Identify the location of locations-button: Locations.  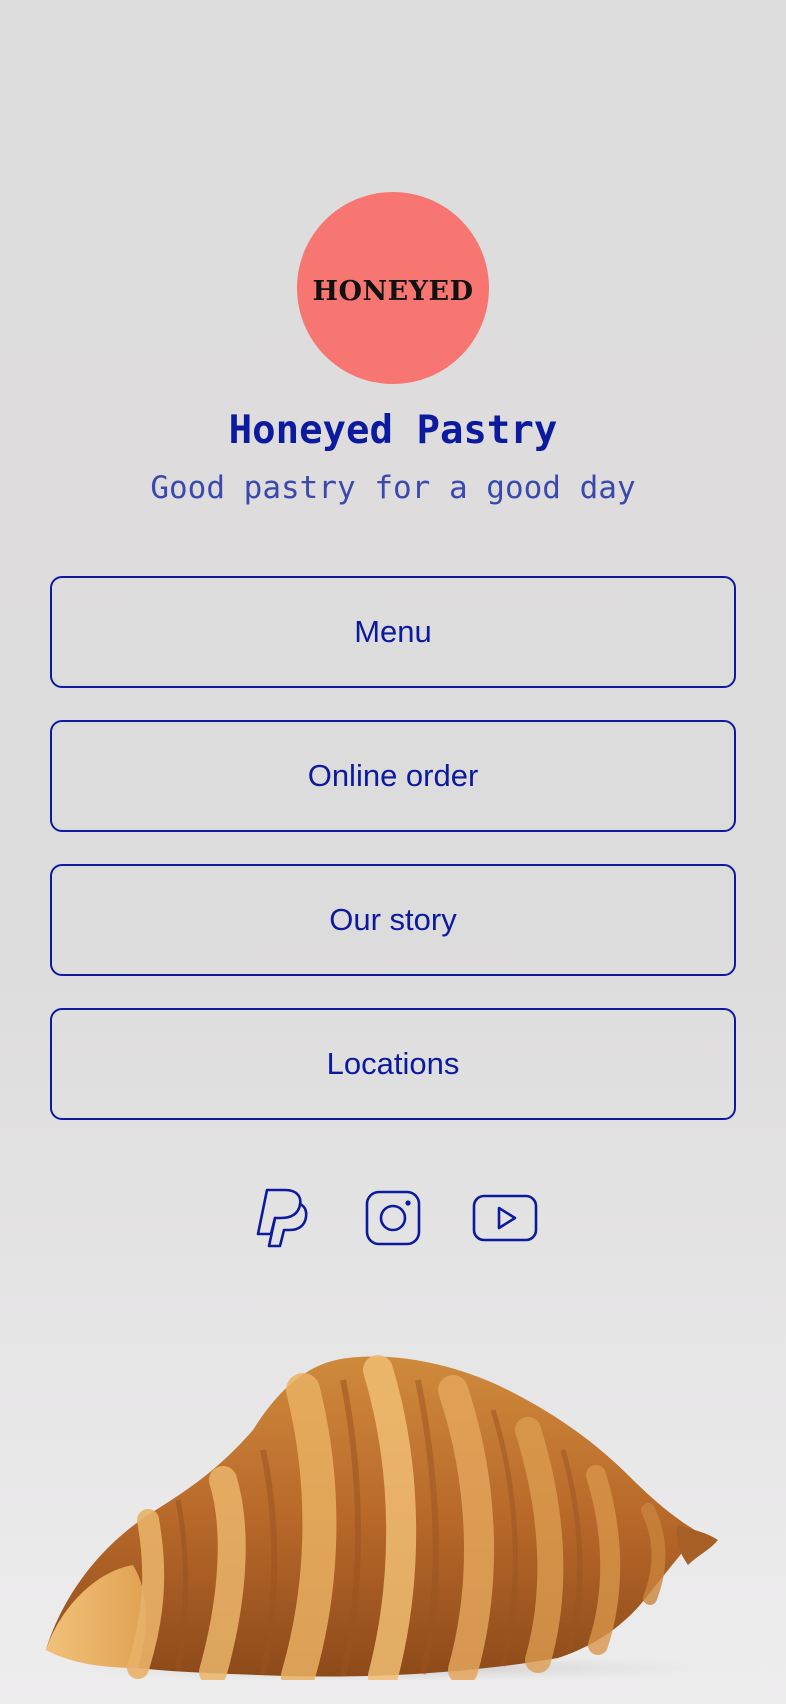
(393, 1064).